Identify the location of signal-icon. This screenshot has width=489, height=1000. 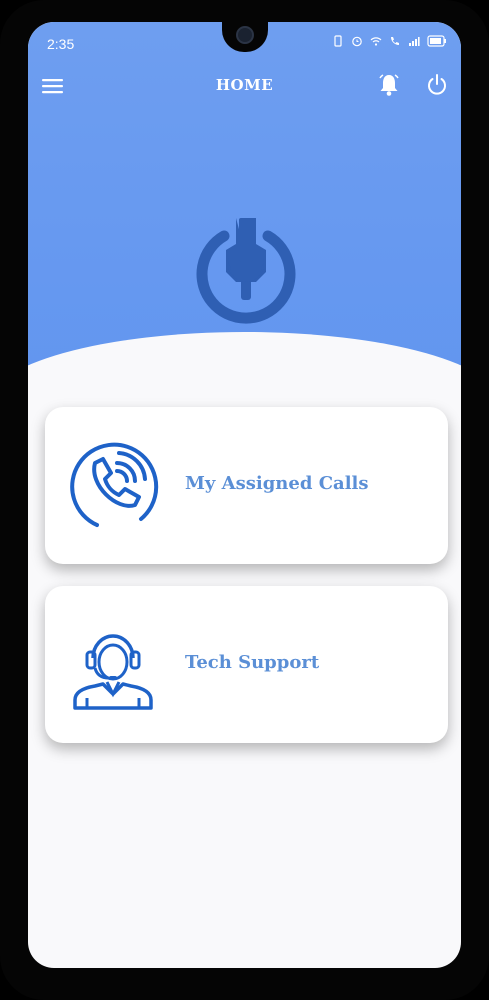
(414, 41).